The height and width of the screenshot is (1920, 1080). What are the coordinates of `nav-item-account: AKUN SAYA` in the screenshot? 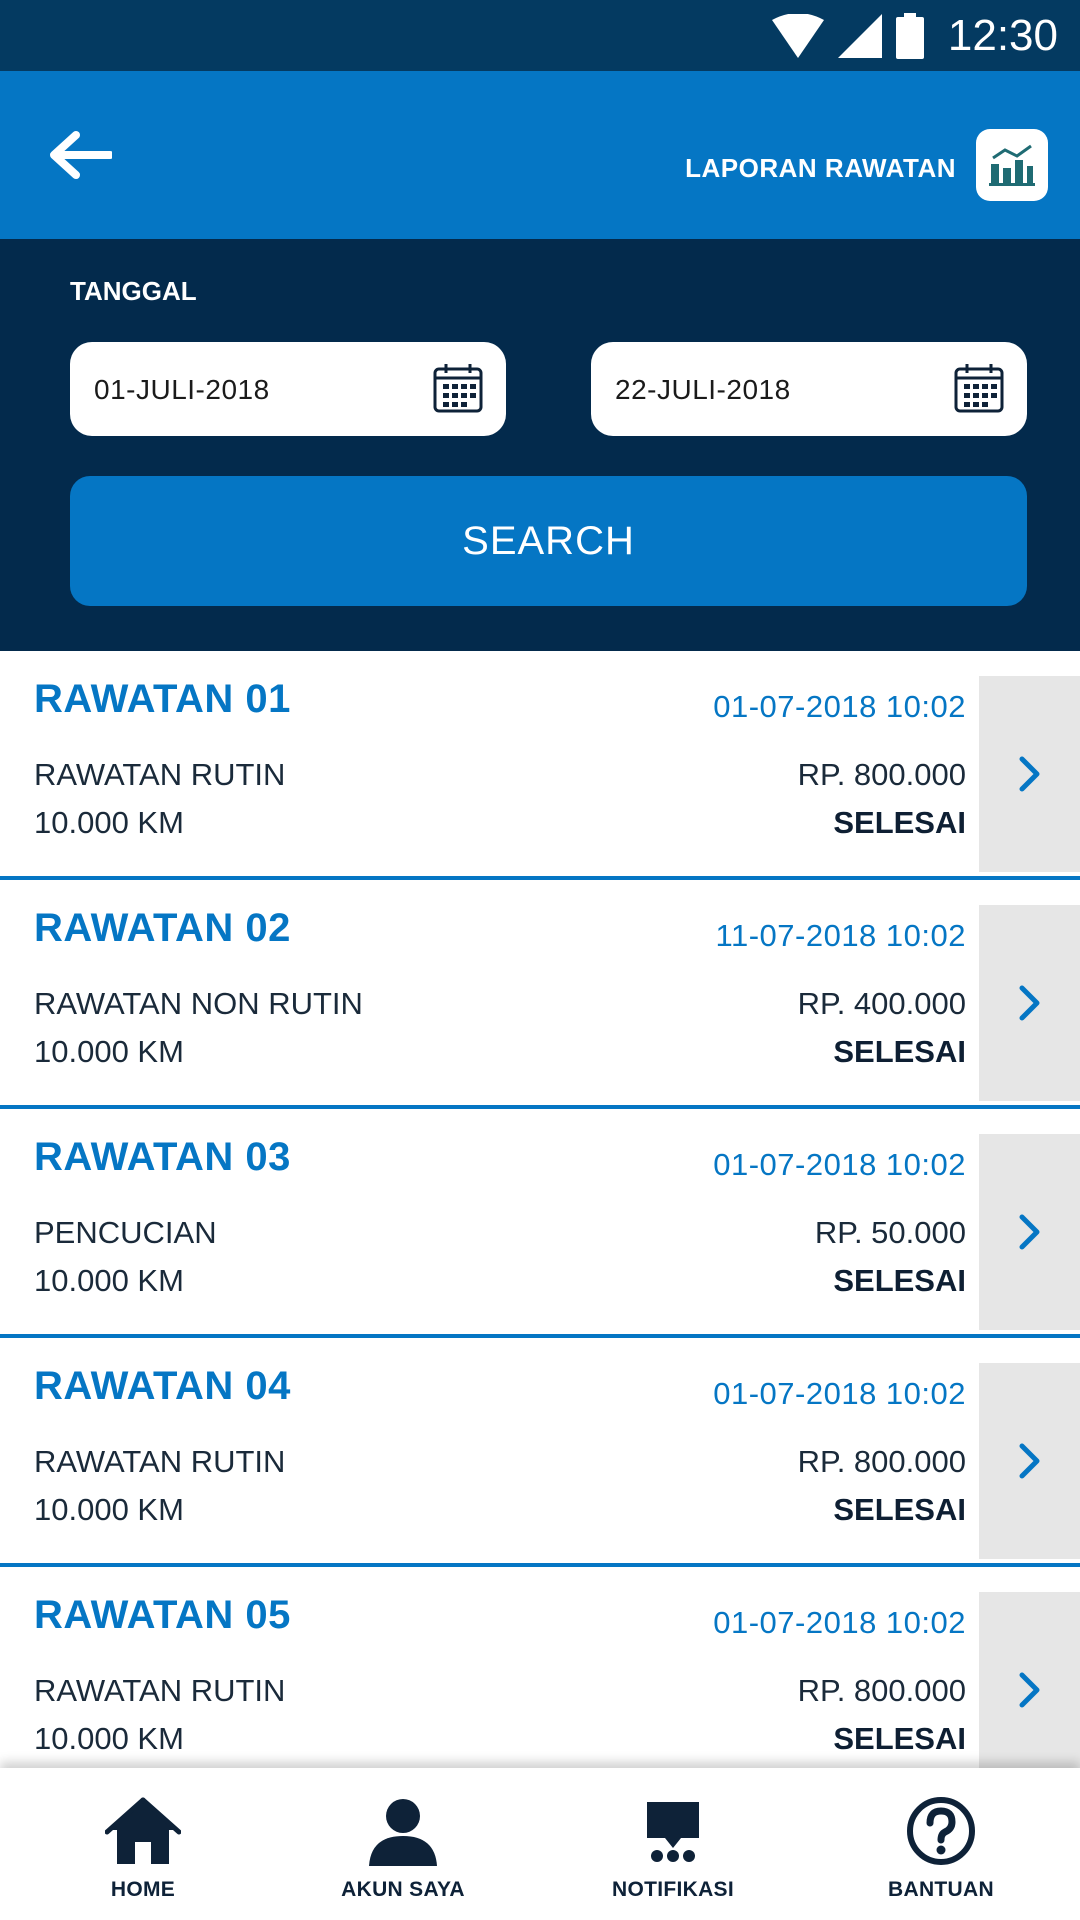 It's located at (403, 1844).